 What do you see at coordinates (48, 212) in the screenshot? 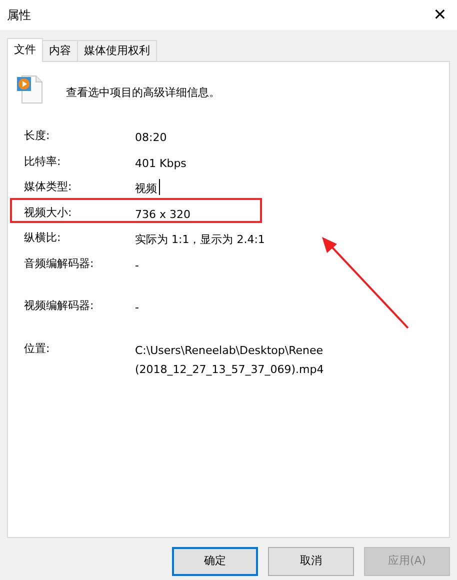
I see `property-label: 视频大小:` at bounding box center [48, 212].